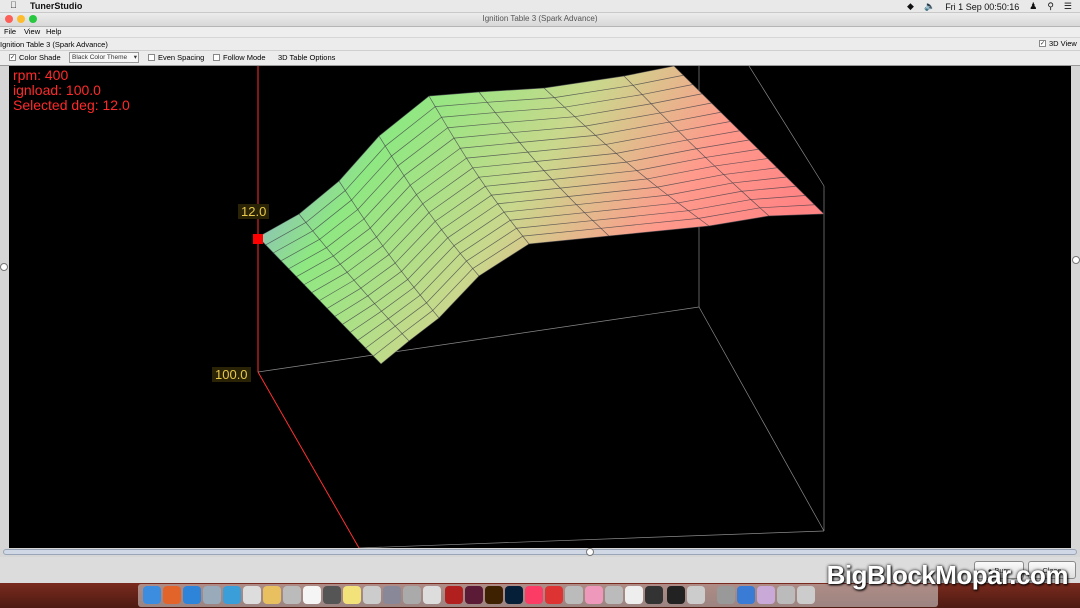  What do you see at coordinates (100, 57) in the screenshot?
I see `theme-select-value: Black Color Theme` at bounding box center [100, 57].